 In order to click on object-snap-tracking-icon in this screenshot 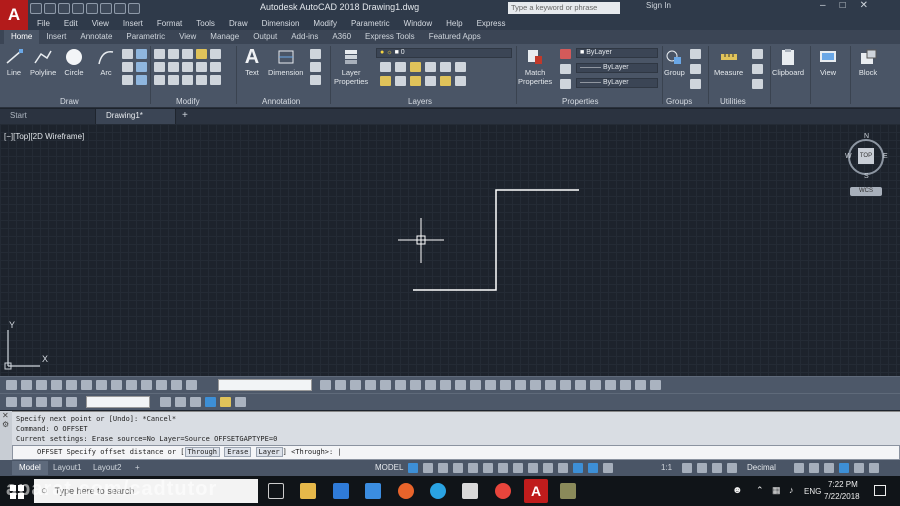, I will do `click(518, 468)`.